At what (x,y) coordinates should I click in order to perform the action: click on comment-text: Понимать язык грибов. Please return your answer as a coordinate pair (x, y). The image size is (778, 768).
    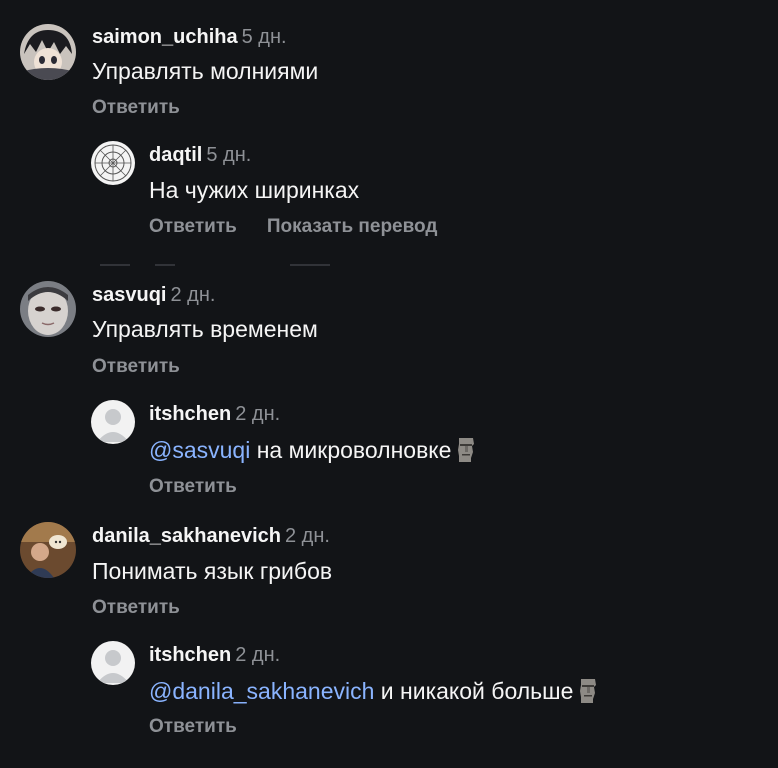
    Looking at the image, I should click on (212, 571).